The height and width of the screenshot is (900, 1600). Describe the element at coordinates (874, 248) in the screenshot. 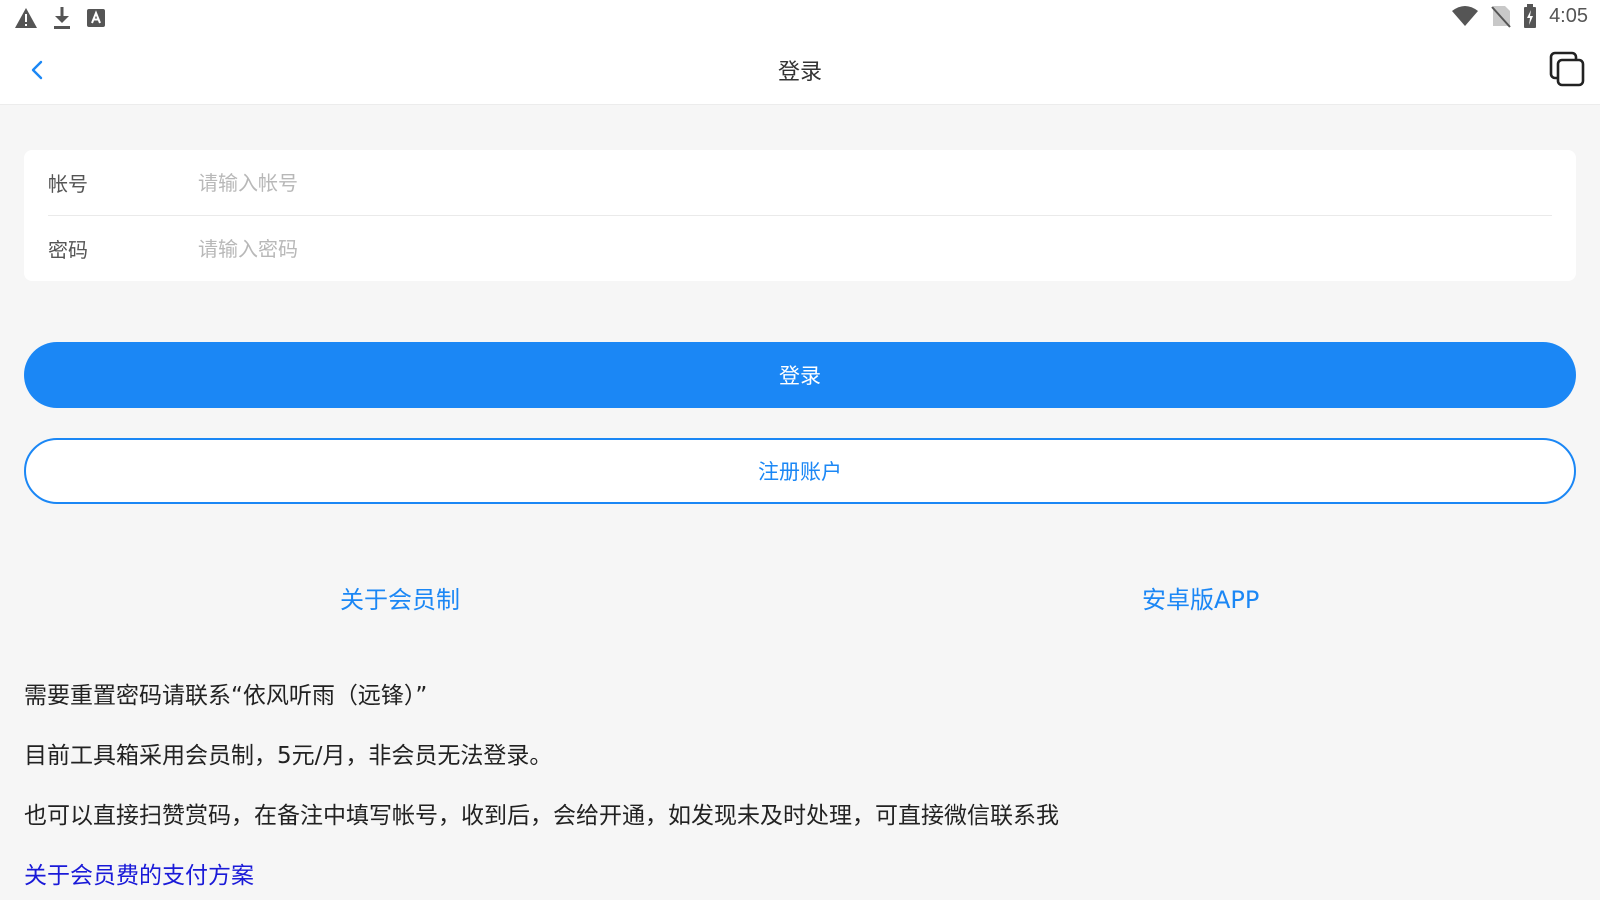

I see `password-input` at that location.